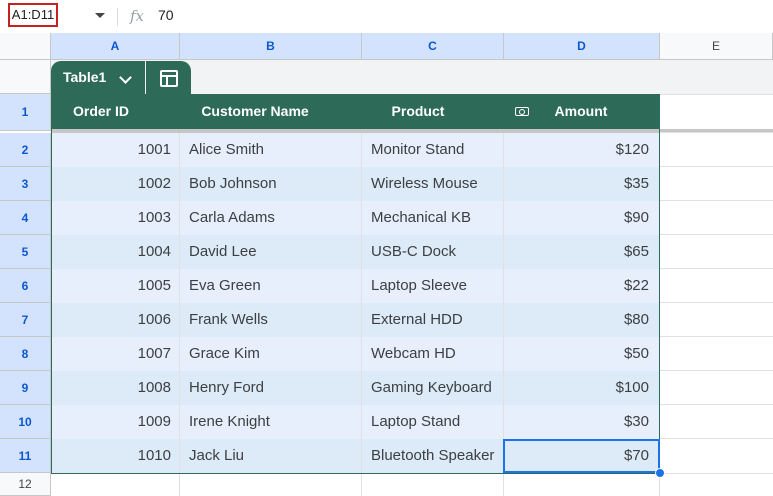  Describe the element at coordinates (275, 320) in the screenshot. I see `cell-customer-name: Frank Wells` at that location.